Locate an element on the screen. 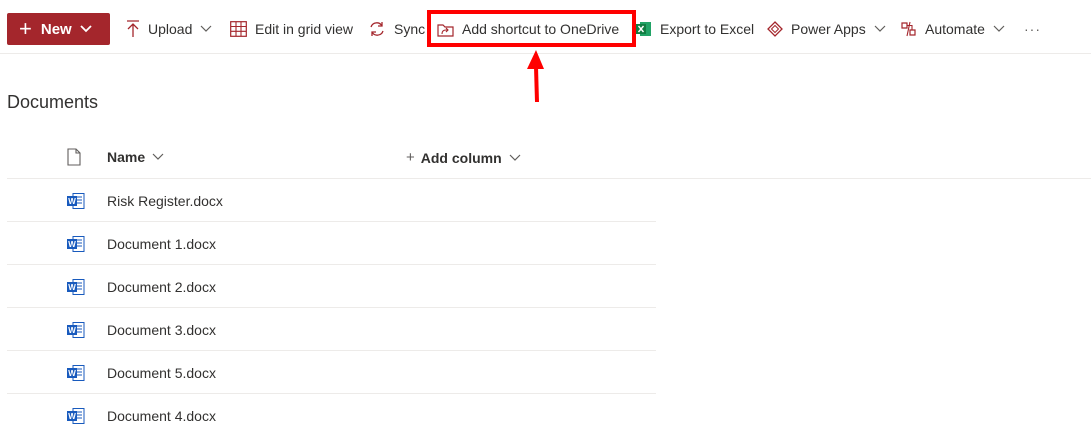  upload-icon is located at coordinates (133, 29).